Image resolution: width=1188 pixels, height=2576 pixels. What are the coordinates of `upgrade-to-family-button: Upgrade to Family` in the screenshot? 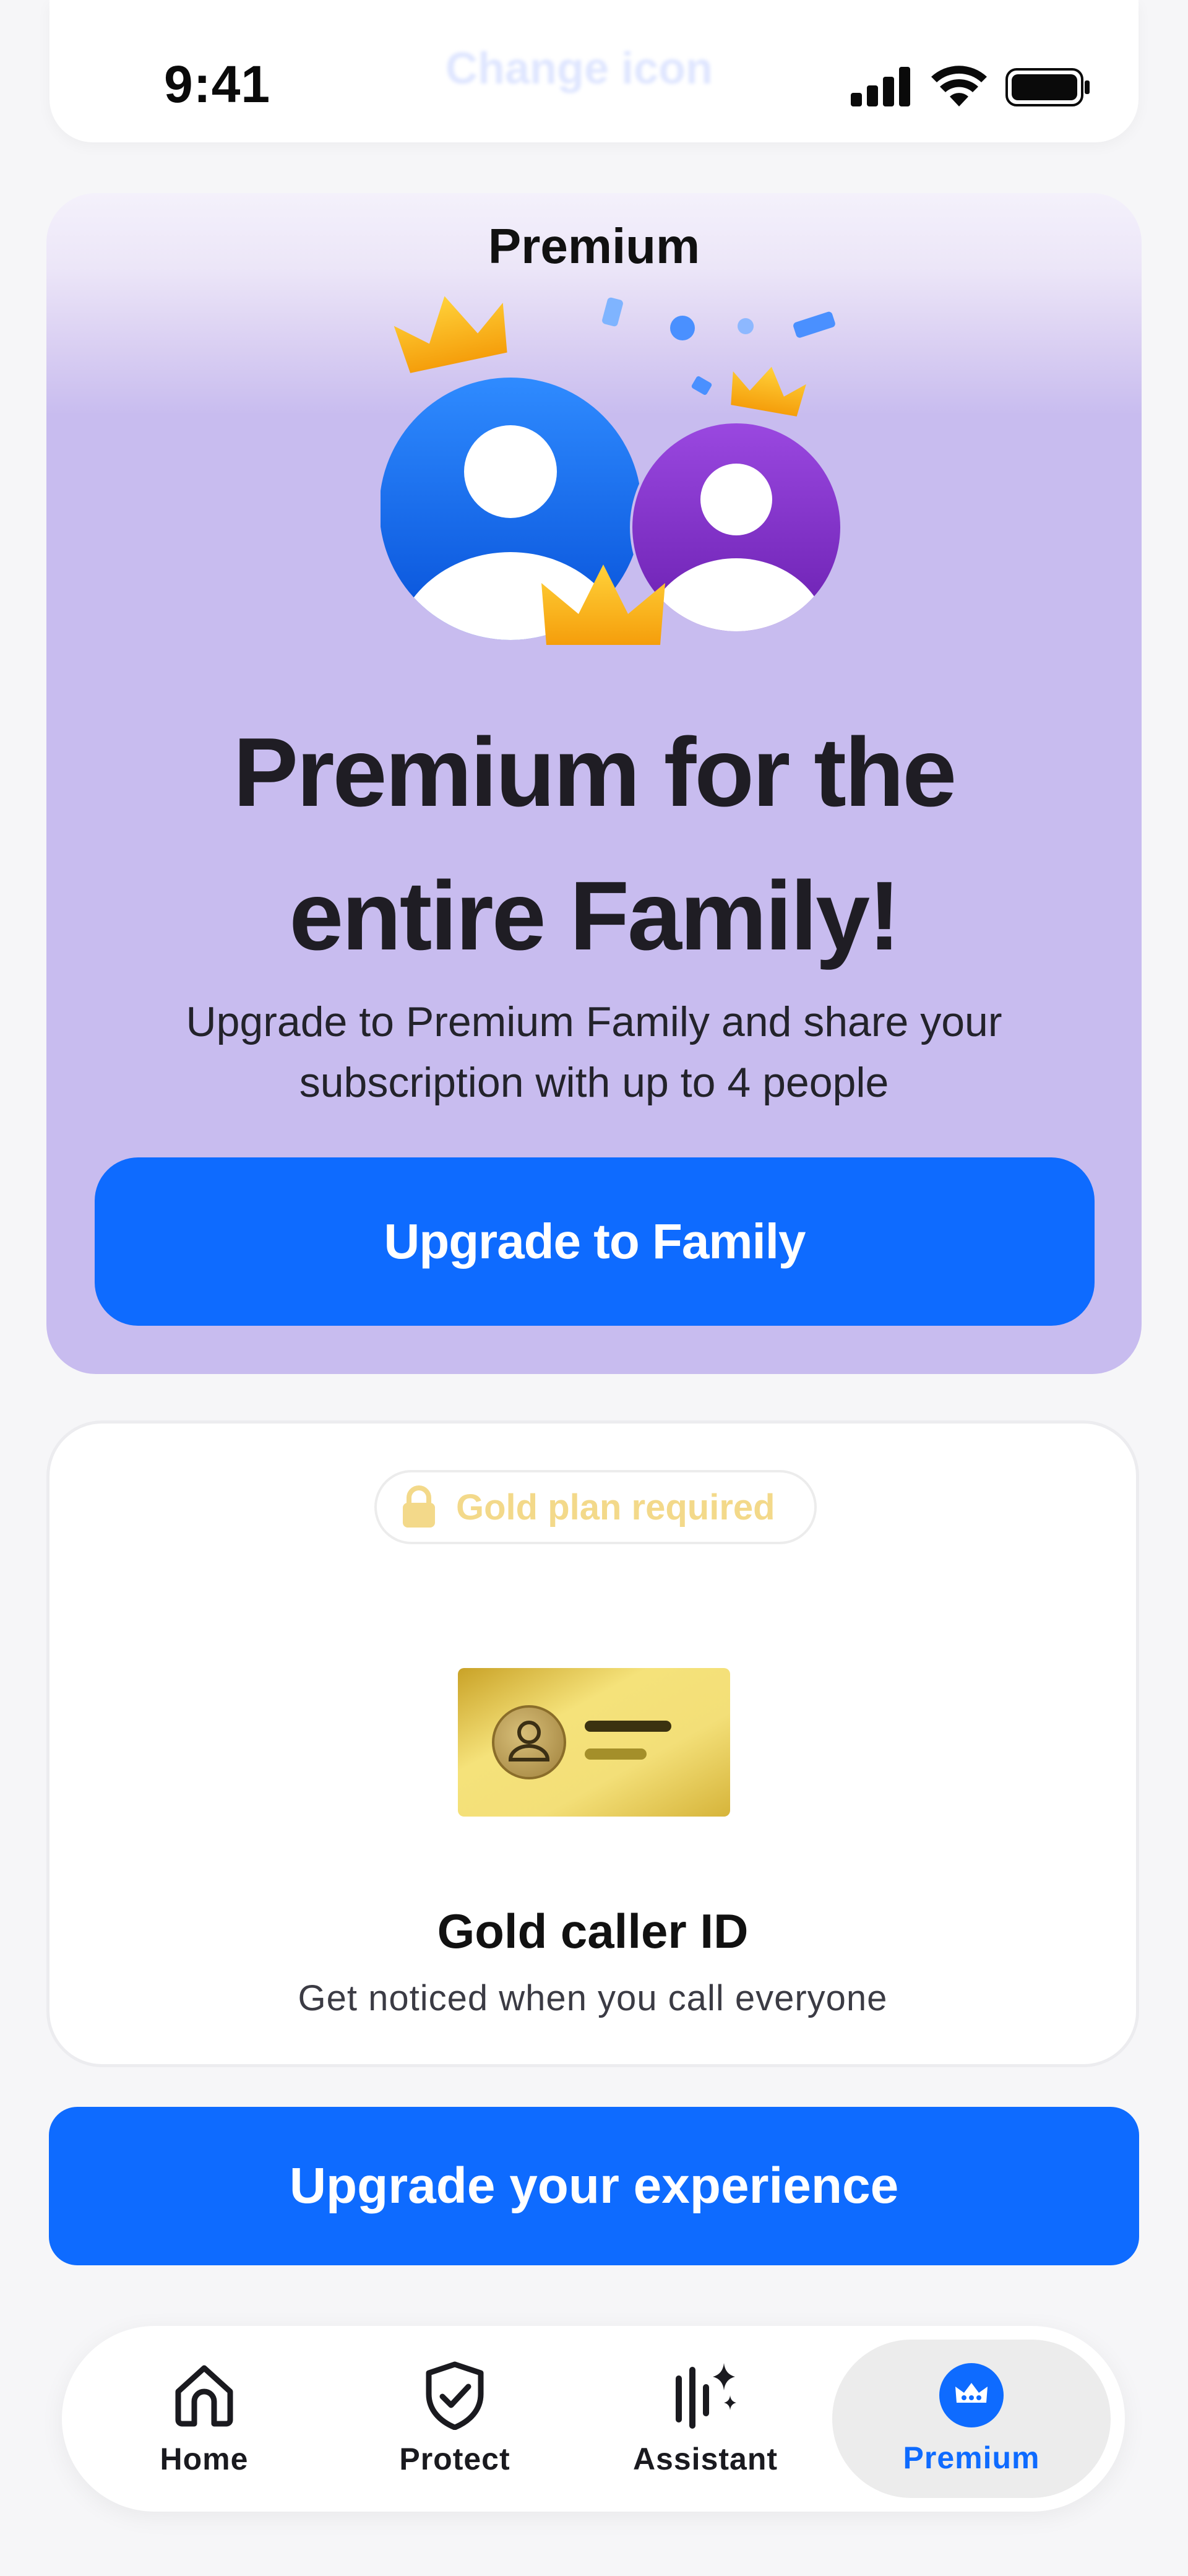 It's located at (595, 1241).